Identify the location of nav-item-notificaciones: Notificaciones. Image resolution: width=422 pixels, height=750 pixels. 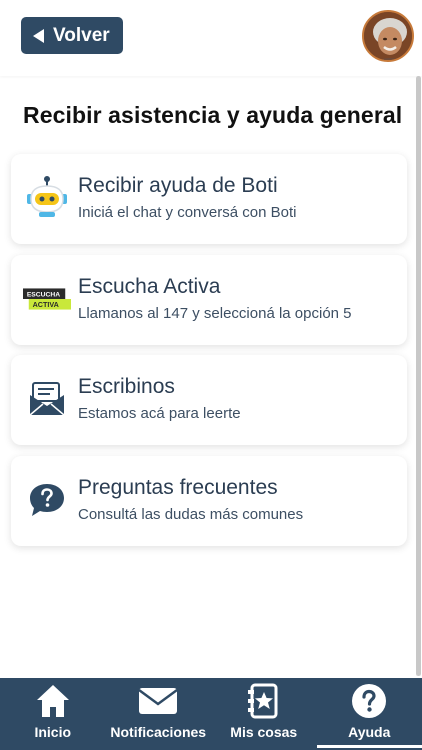
(159, 714).